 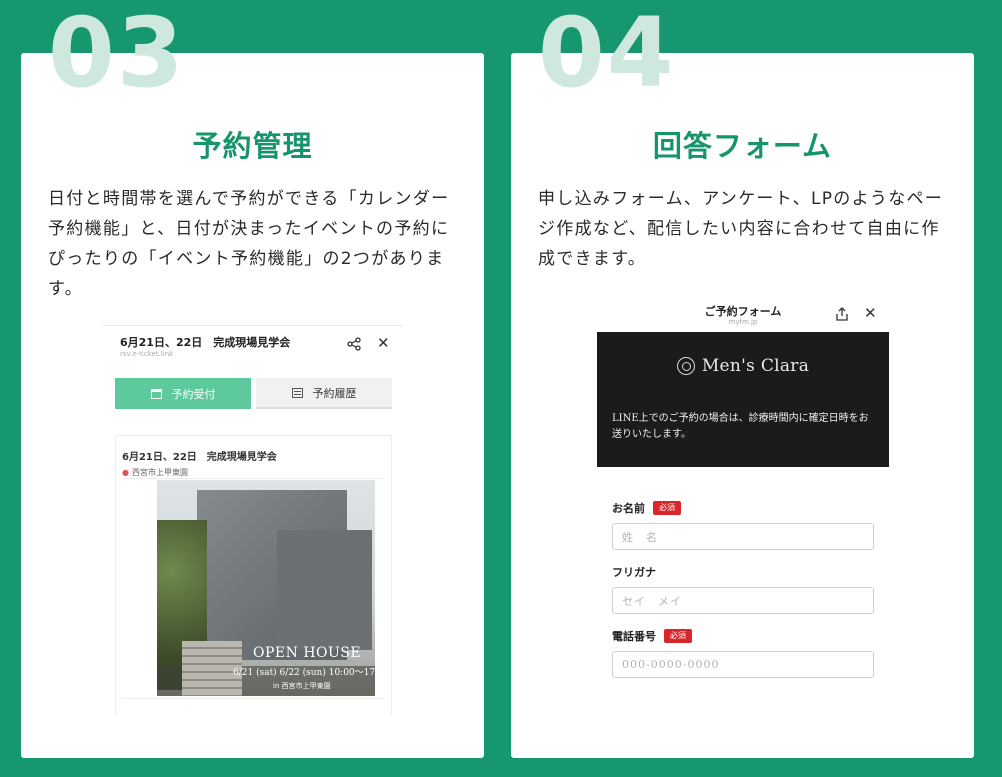 I want to click on furigana-input: セイ メイ, so click(x=743, y=600).